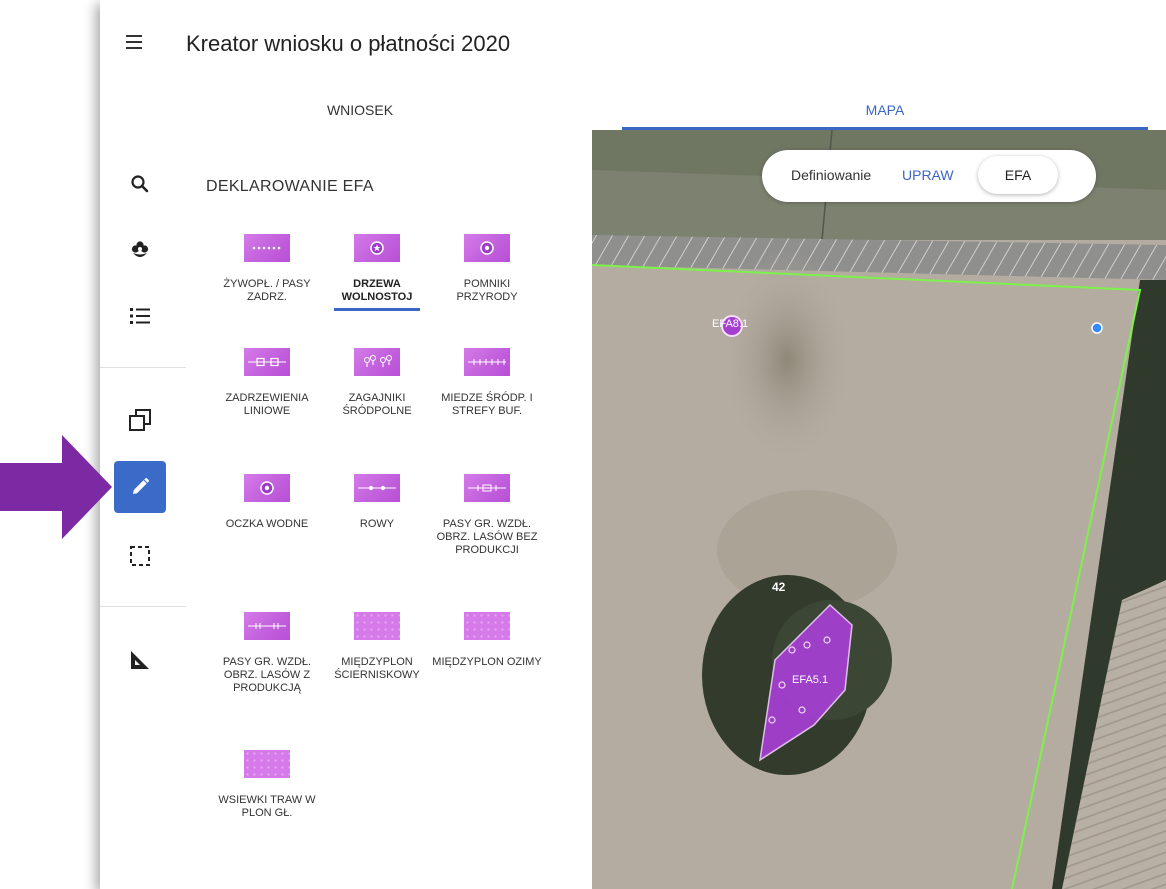 This screenshot has height=889, width=1166. Describe the element at coordinates (487, 626) in the screenshot. I see `winter-catch-crop-symbol-icon` at that location.